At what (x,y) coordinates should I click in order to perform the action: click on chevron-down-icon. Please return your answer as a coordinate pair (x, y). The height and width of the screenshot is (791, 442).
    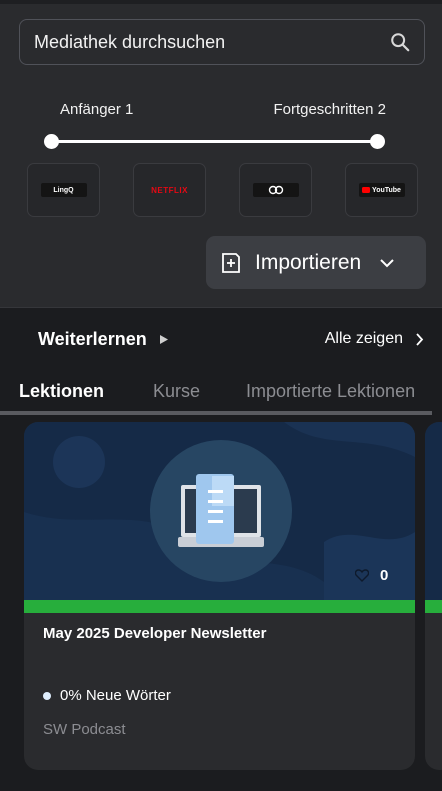
    Looking at the image, I should click on (387, 262).